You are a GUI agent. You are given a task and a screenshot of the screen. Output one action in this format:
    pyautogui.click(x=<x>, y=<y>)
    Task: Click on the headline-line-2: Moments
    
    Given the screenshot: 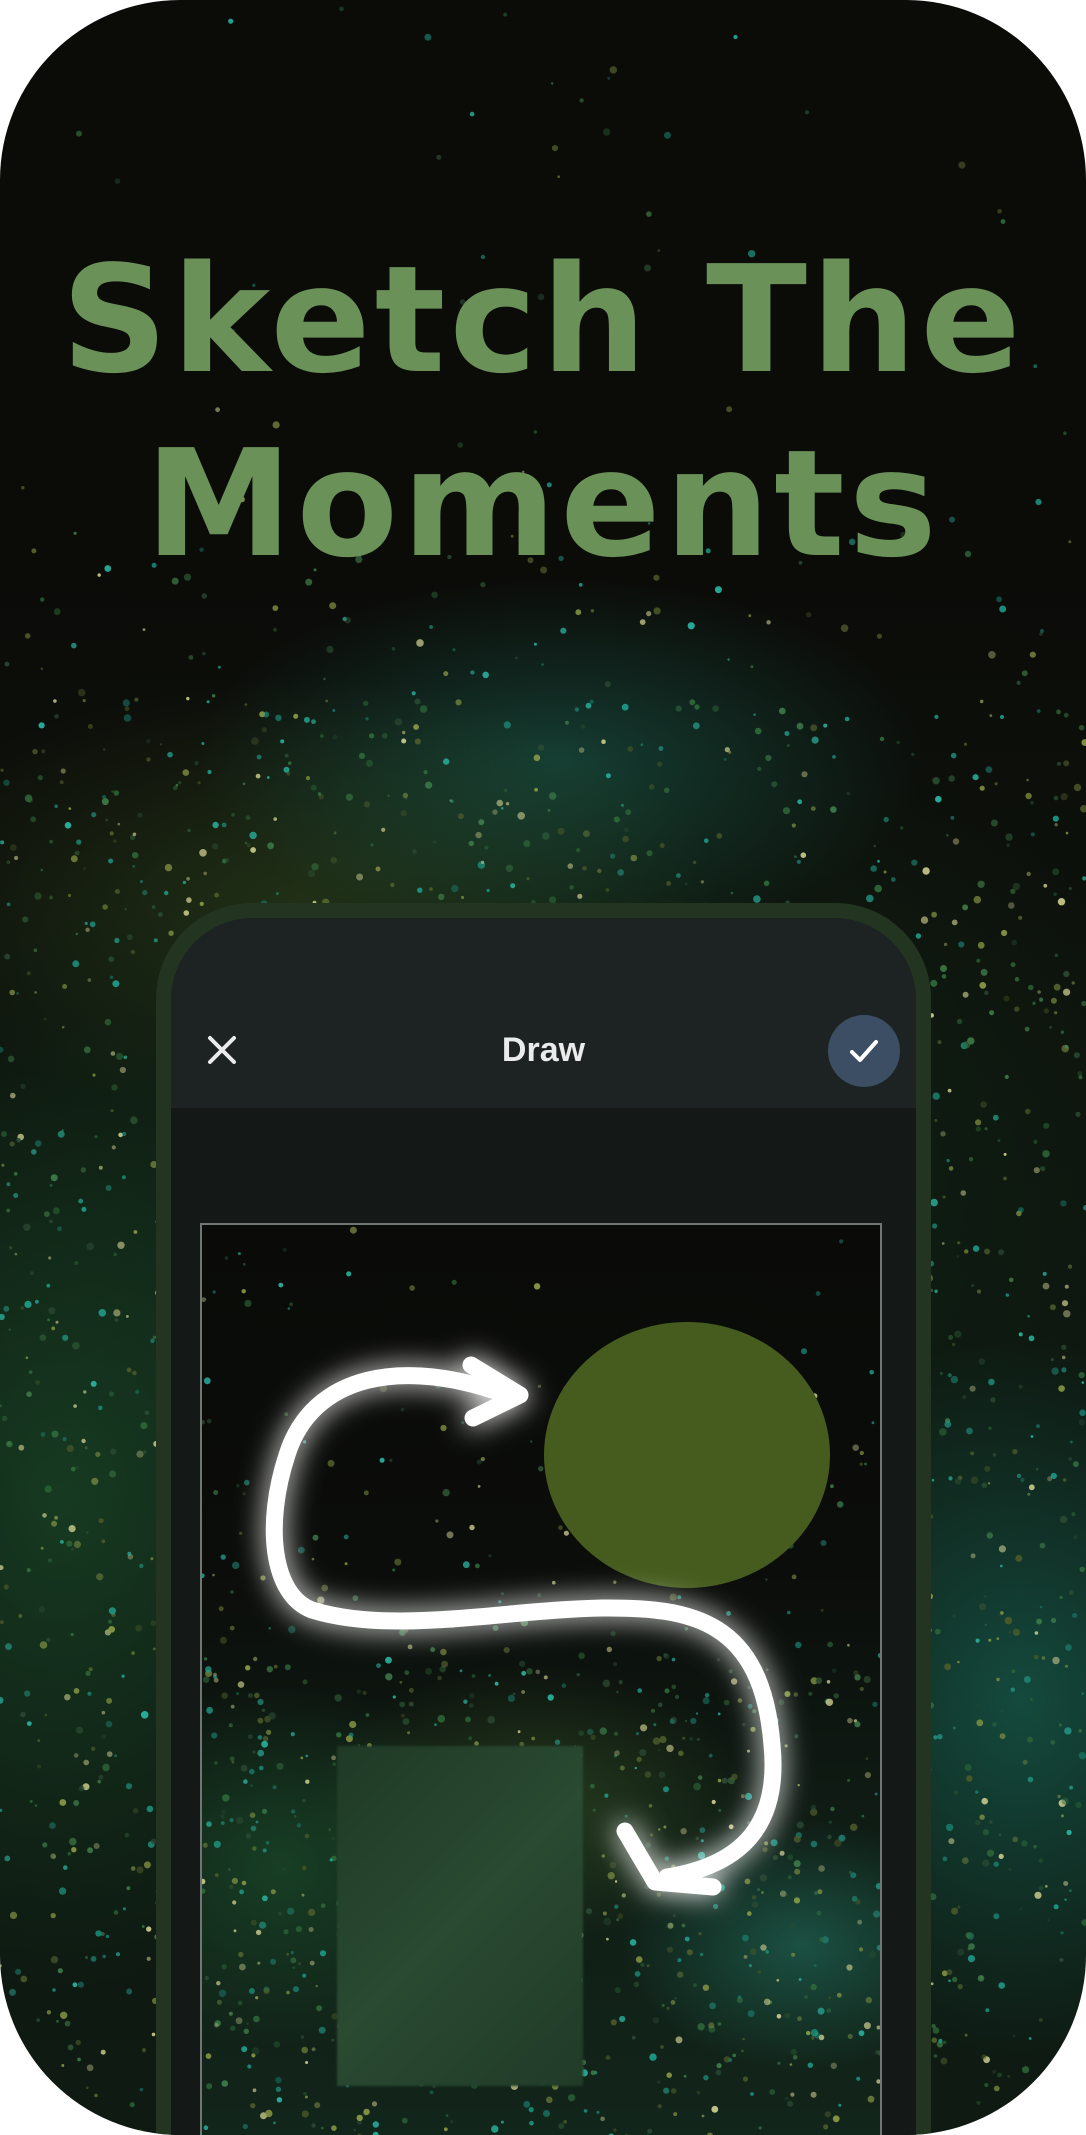 What is the action you would take?
    pyautogui.click(x=543, y=504)
    